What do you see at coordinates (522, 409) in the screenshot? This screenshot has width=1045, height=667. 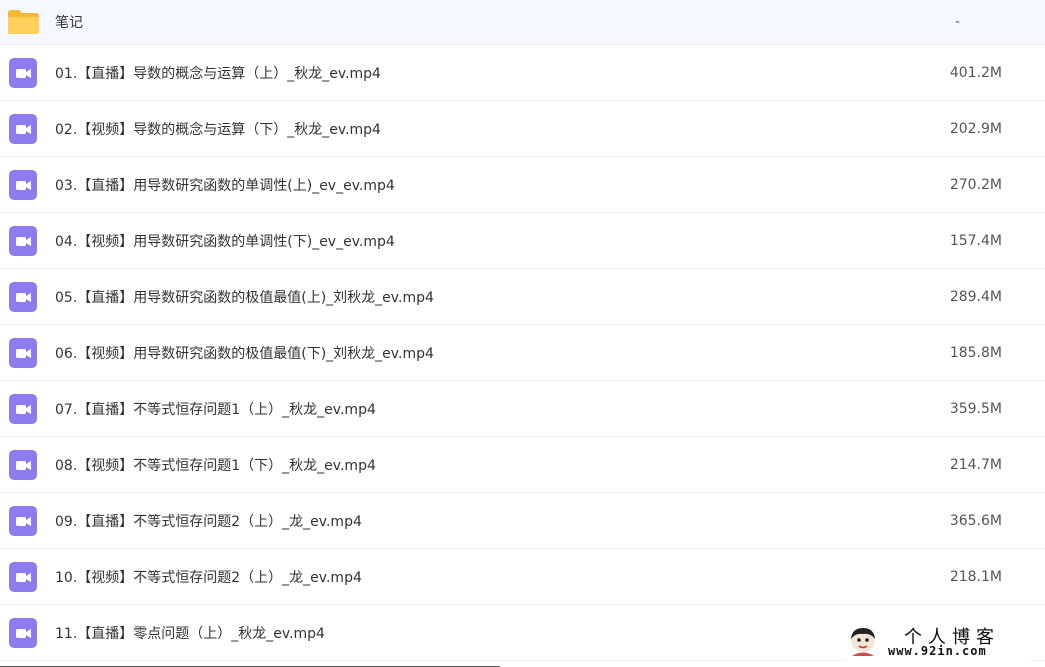 I see `list-item-video: 07.【直播】不等式恒存问题1（上）_秋龙_ev.mp4 359.5M` at bounding box center [522, 409].